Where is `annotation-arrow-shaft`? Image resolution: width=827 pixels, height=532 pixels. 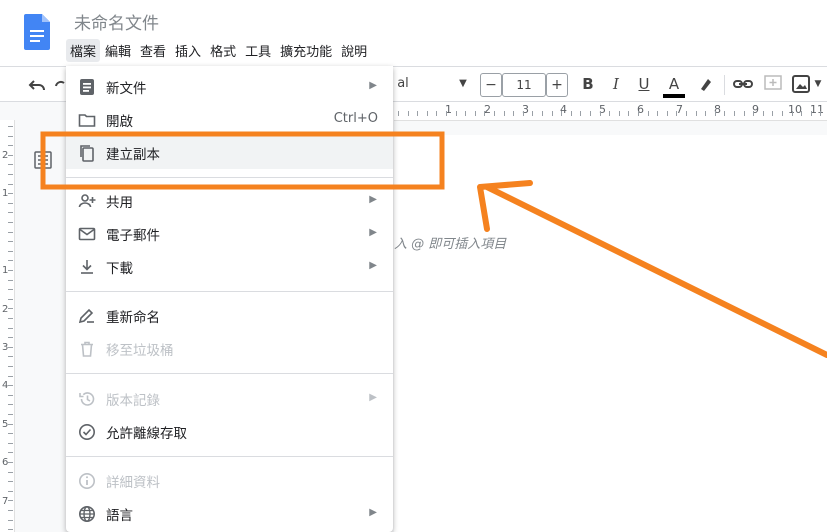 annotation-arrow-shaft is located at coordinates (655, 271).